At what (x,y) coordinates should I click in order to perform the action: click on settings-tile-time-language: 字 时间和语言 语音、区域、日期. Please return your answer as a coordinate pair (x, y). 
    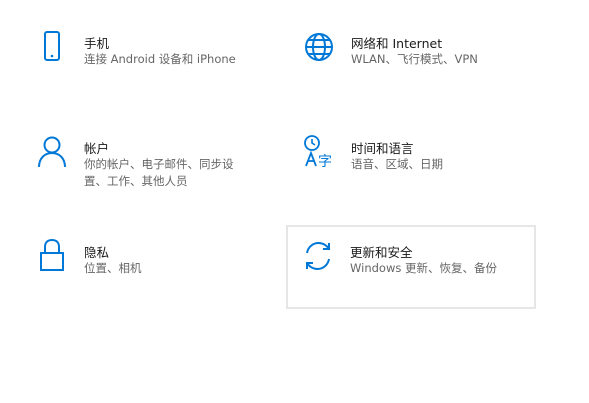
    Looking at the image, I should click on (412, 158).